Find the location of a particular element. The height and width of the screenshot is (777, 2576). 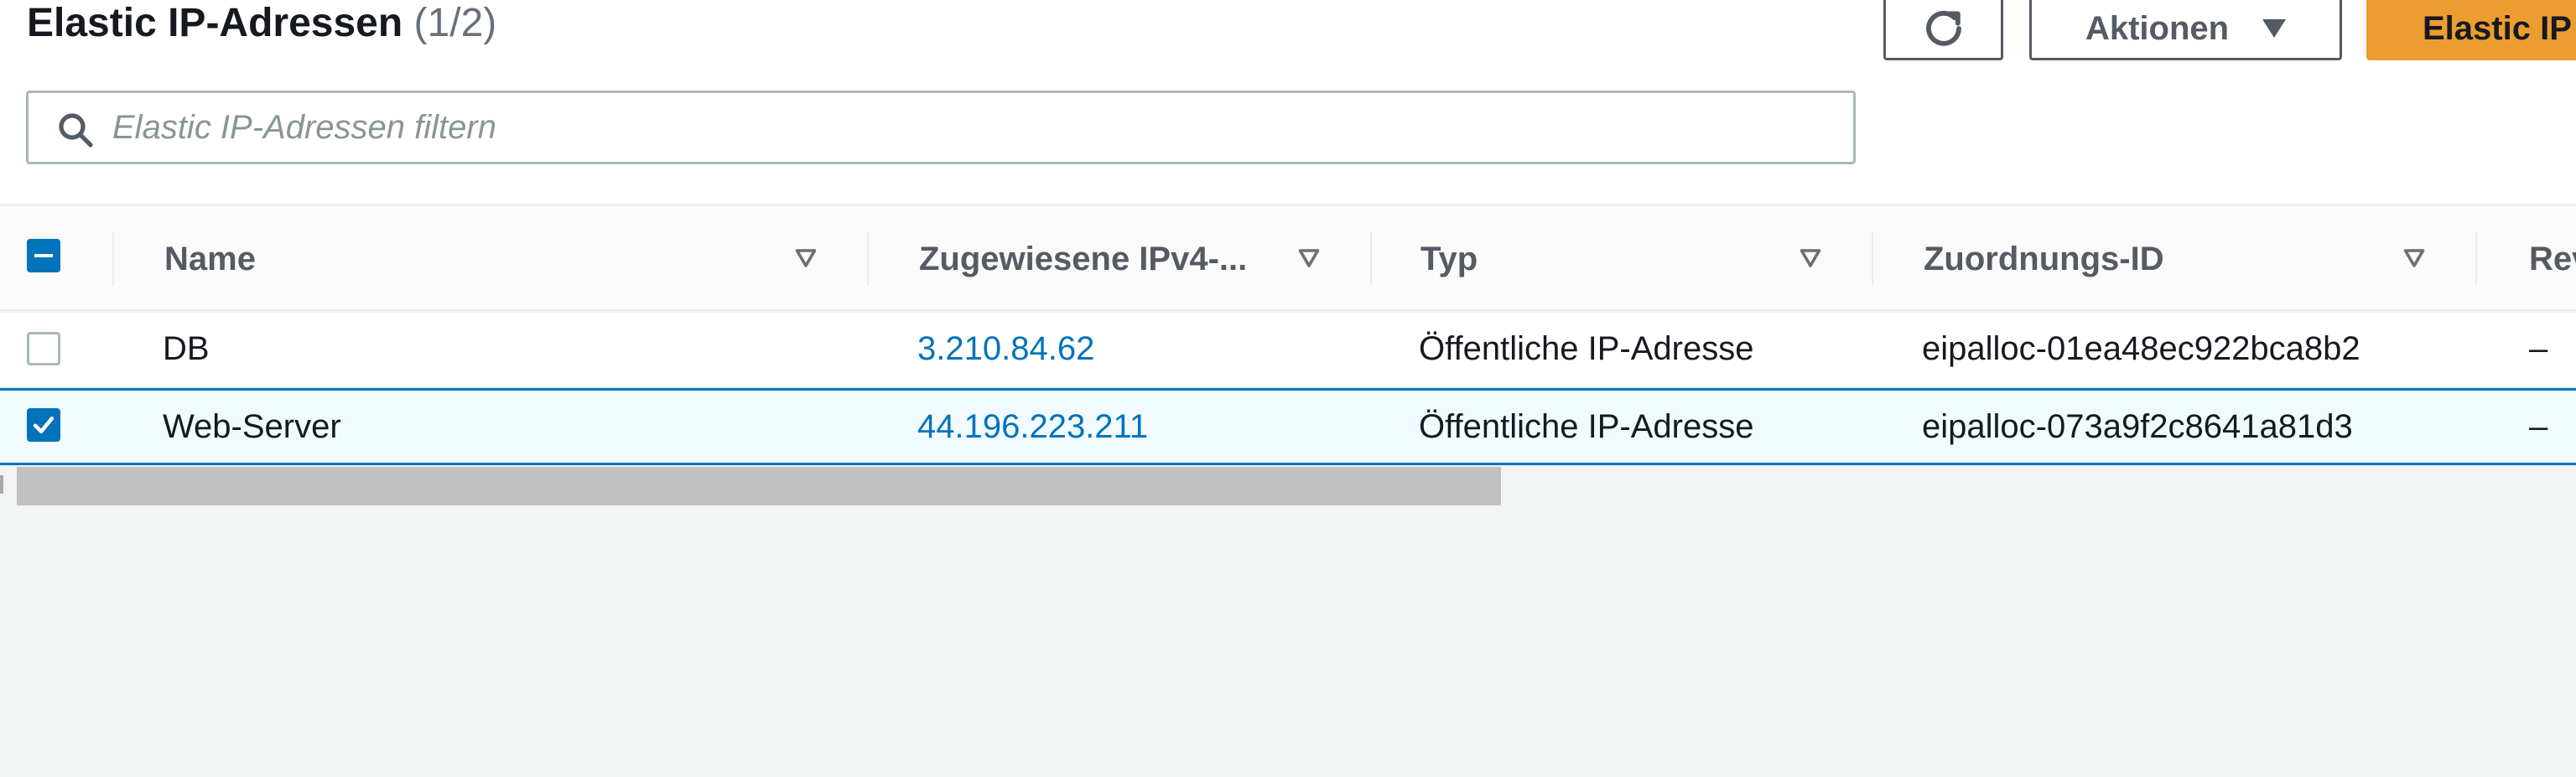

selection-count: (1/2) is located at coordinates (455, 23).